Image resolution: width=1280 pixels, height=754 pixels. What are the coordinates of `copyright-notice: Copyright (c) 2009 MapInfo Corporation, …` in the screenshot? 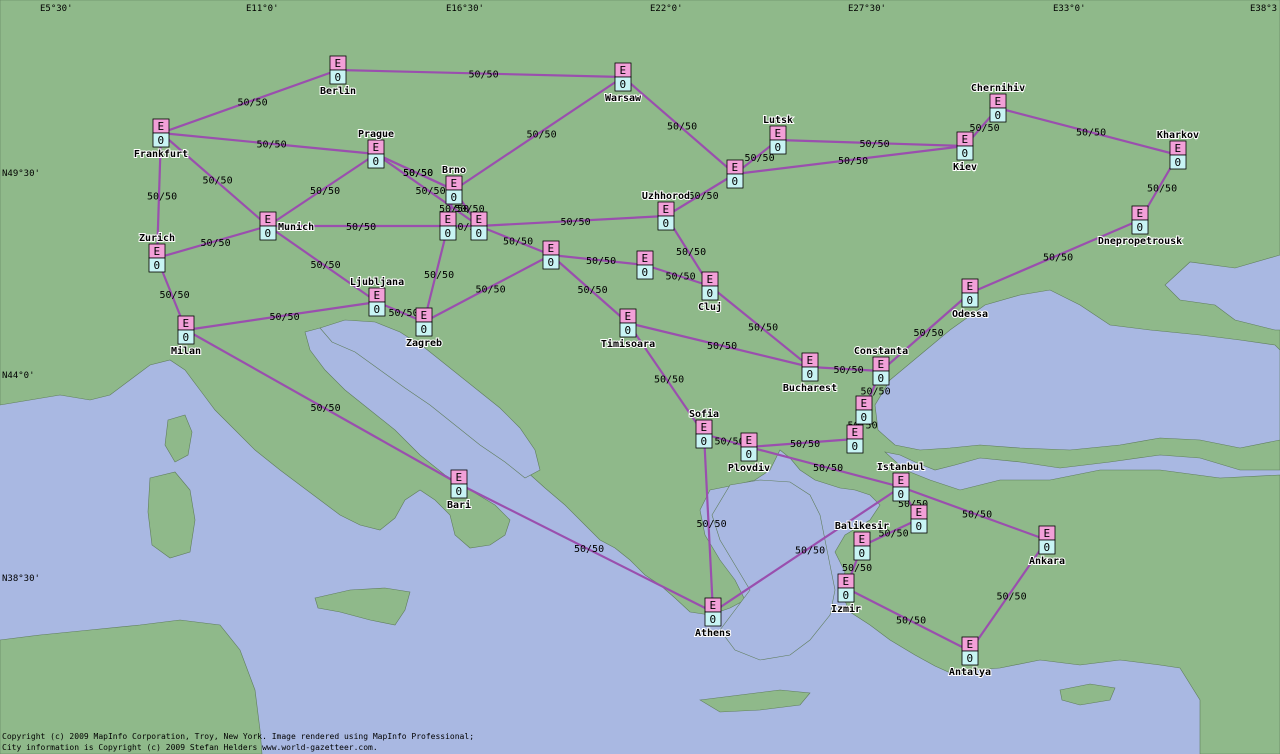 It's located at (238, 742).